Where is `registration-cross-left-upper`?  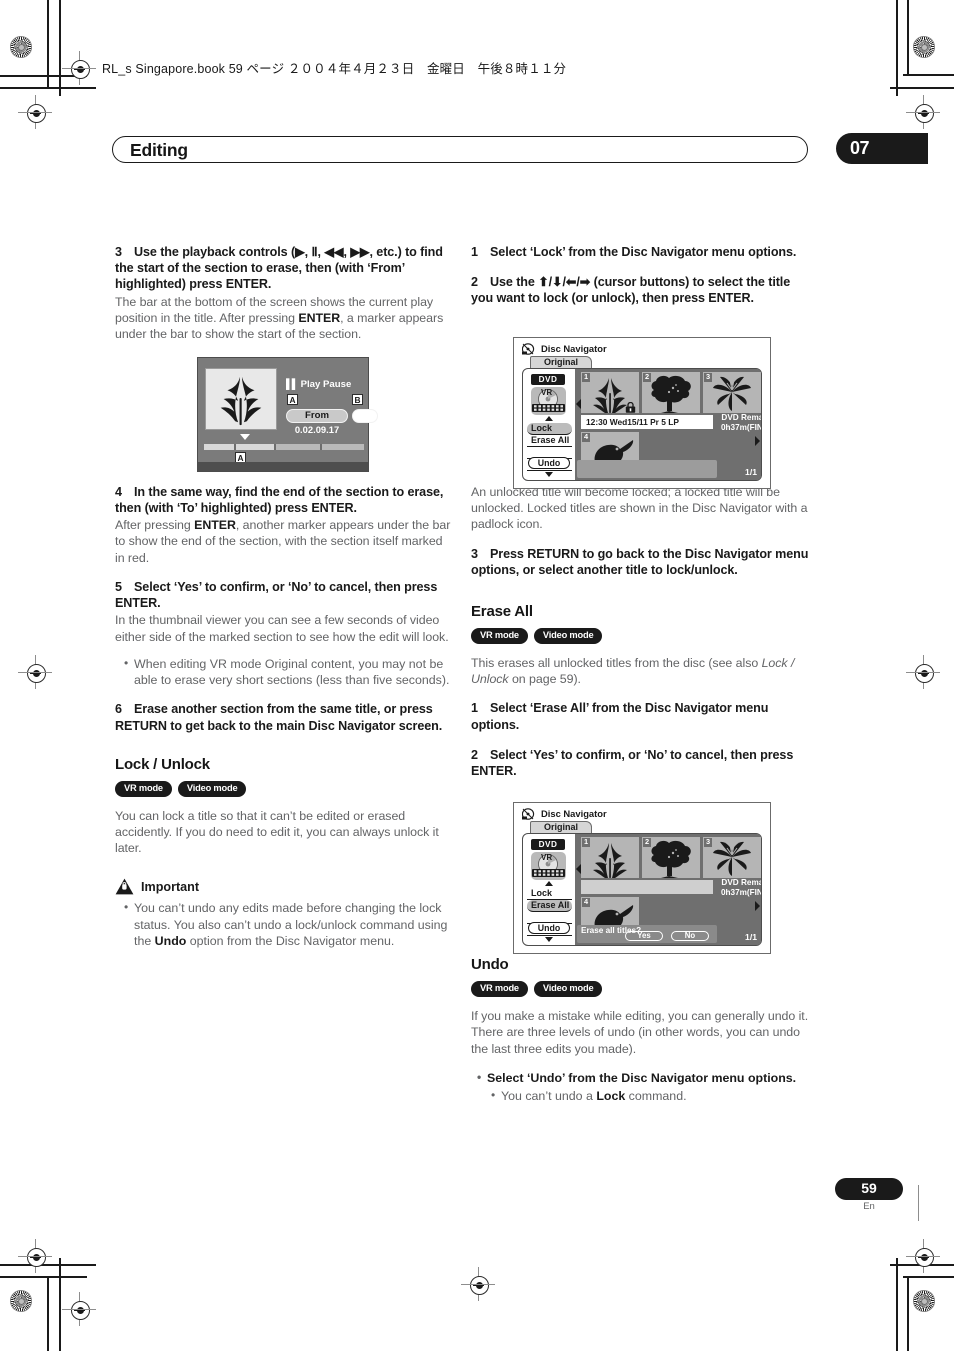
registration-cross-left-upper is located at coordinates (35, 112).